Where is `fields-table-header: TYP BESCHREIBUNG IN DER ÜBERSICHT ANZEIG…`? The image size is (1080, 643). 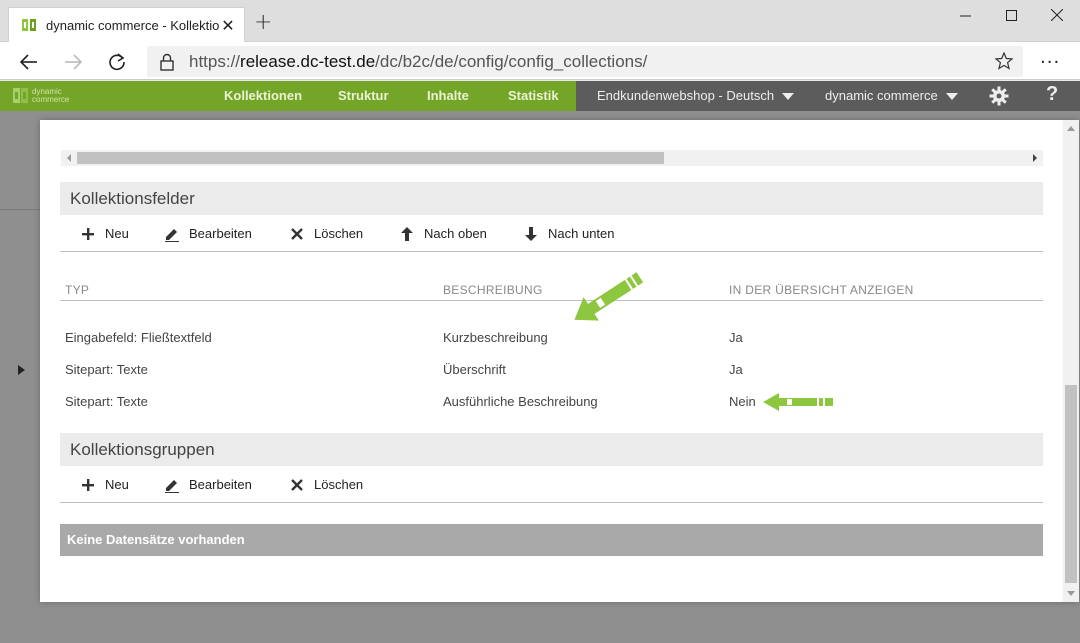
fields-table-header: TYP BESCHREIBUNG IN DER ÜBERSICHT ANZEIG… is located at coordinates (551, 287).